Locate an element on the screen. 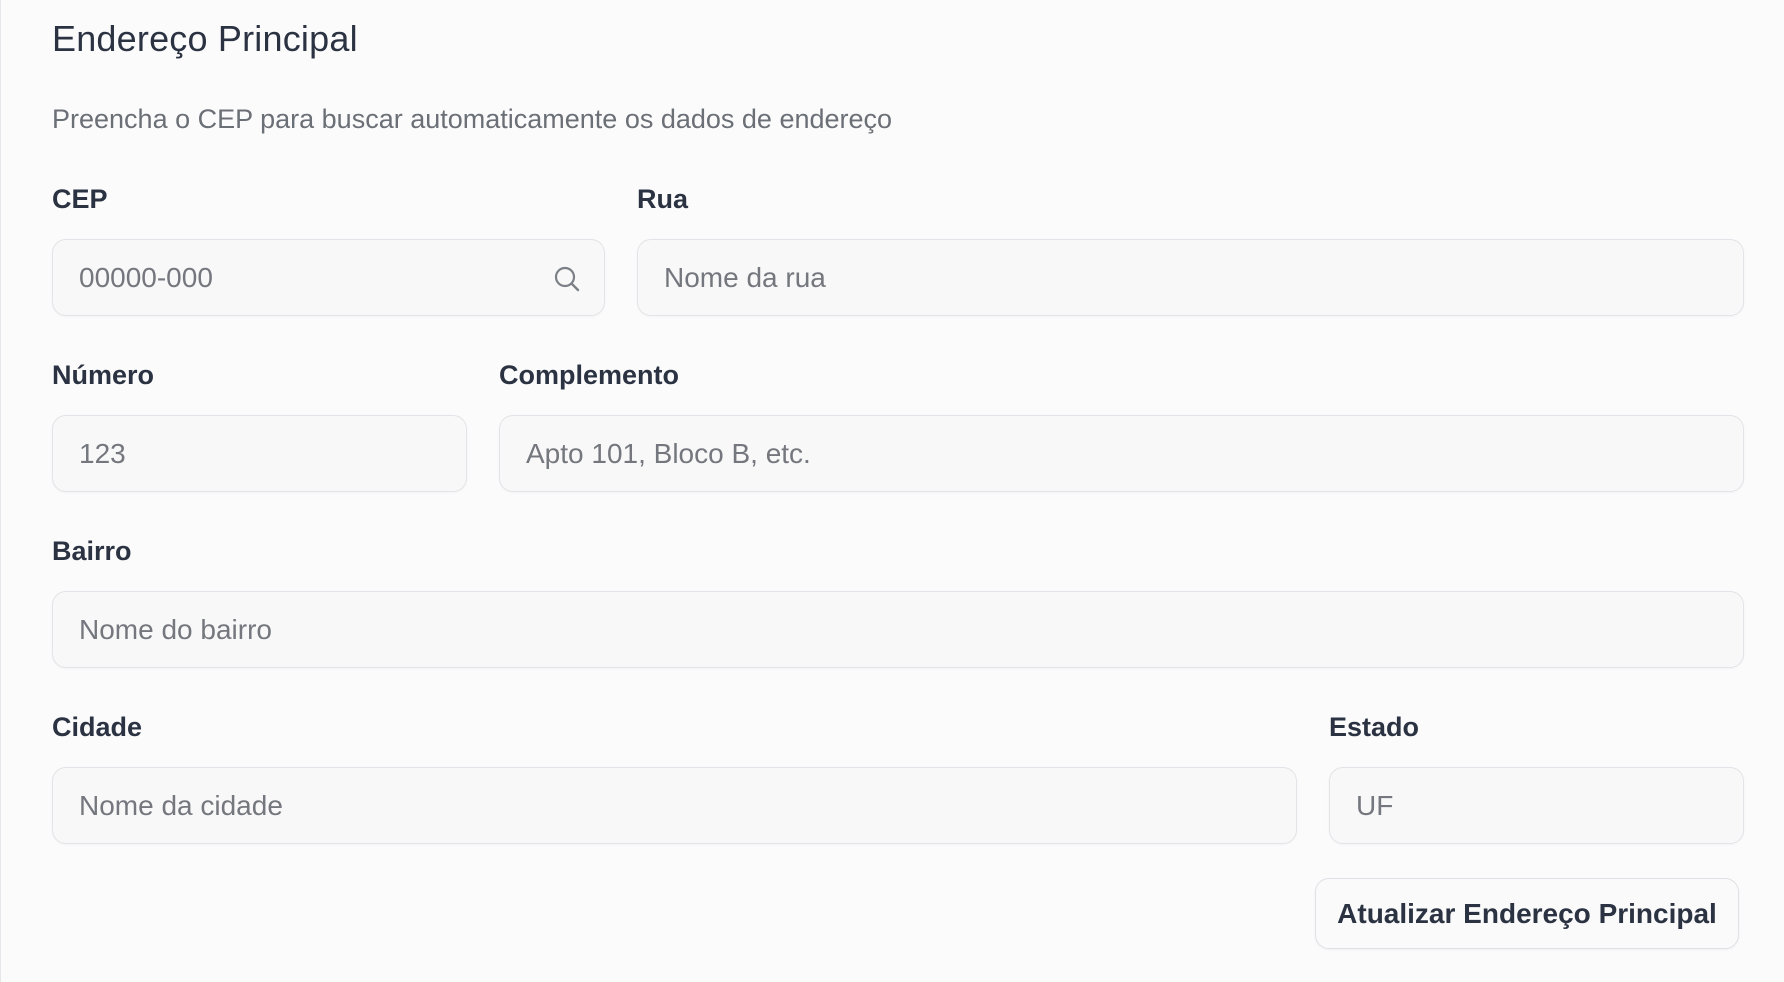  rua-field-container is located at coordinates (1190, 277).